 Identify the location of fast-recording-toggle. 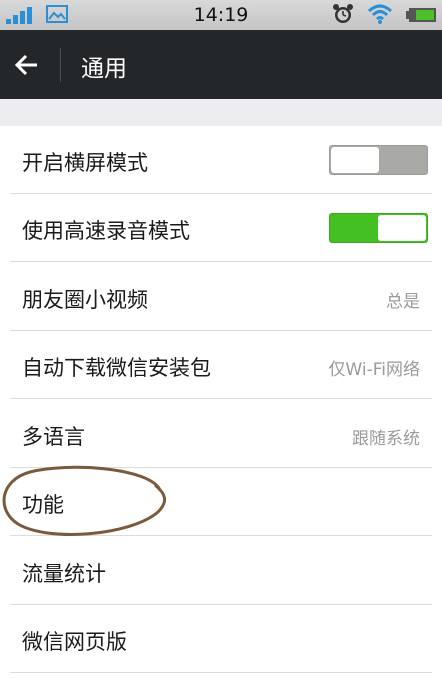
(378, 228).